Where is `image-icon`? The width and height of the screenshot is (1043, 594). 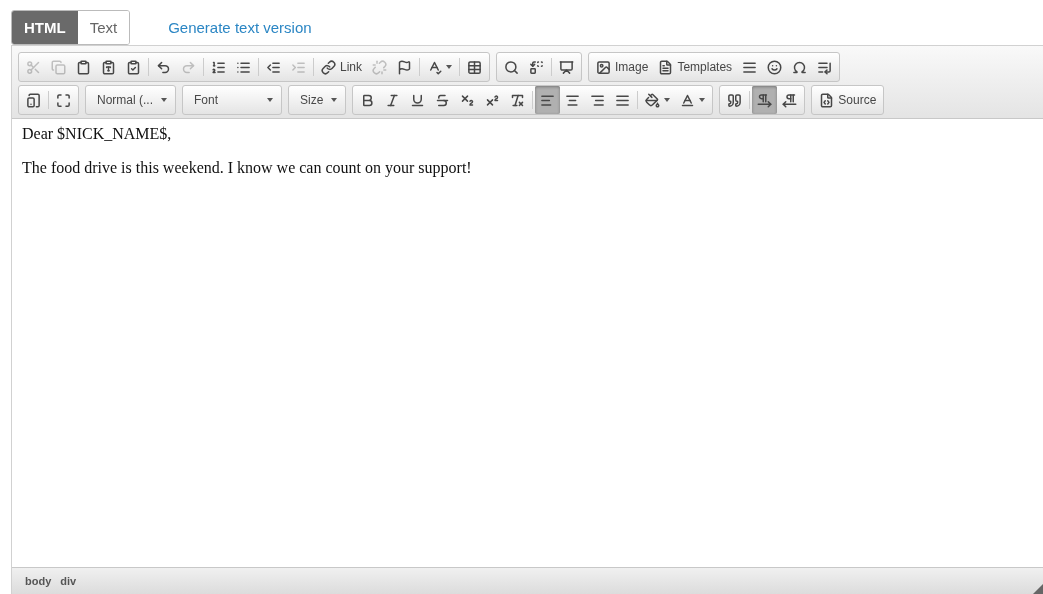
image-icon is located at coordinates (603, 67).